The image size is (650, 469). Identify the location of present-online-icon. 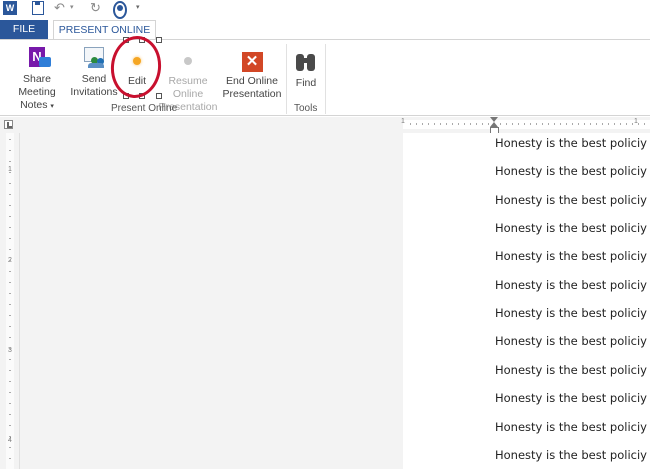
(120, 10).